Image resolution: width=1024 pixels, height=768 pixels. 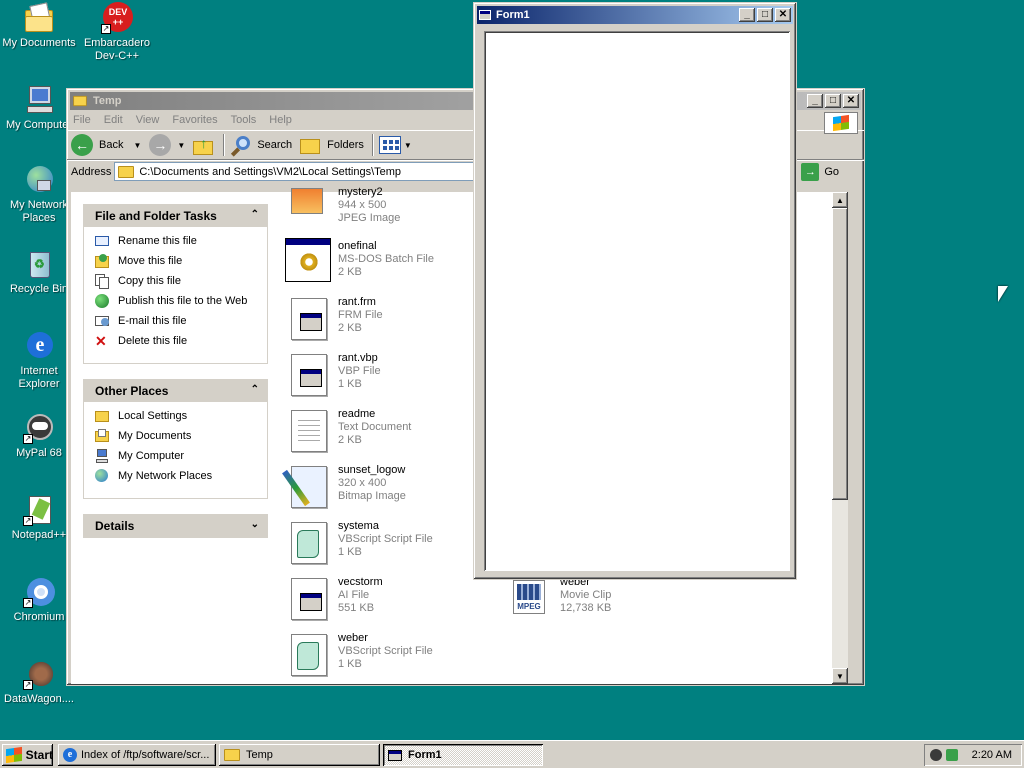 I want to click on file-item-sunset-logow: sunset_logow 320 x 400 Bitmap Image, so click(x=383, y=490).